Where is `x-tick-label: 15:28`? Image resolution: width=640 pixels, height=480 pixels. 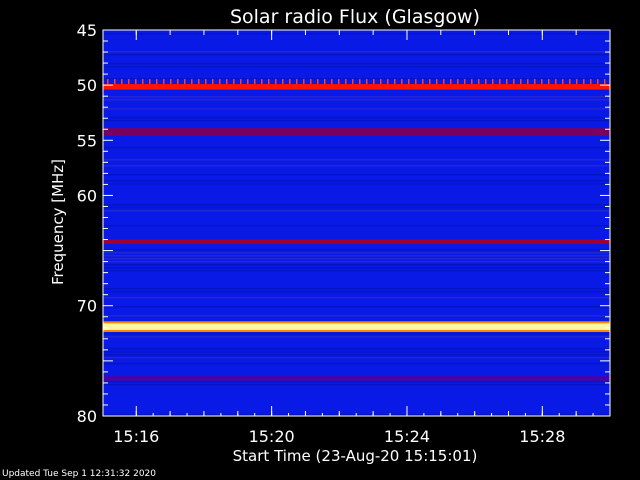
x-tick-label: 15:28 is located at coordinates (542, 436).